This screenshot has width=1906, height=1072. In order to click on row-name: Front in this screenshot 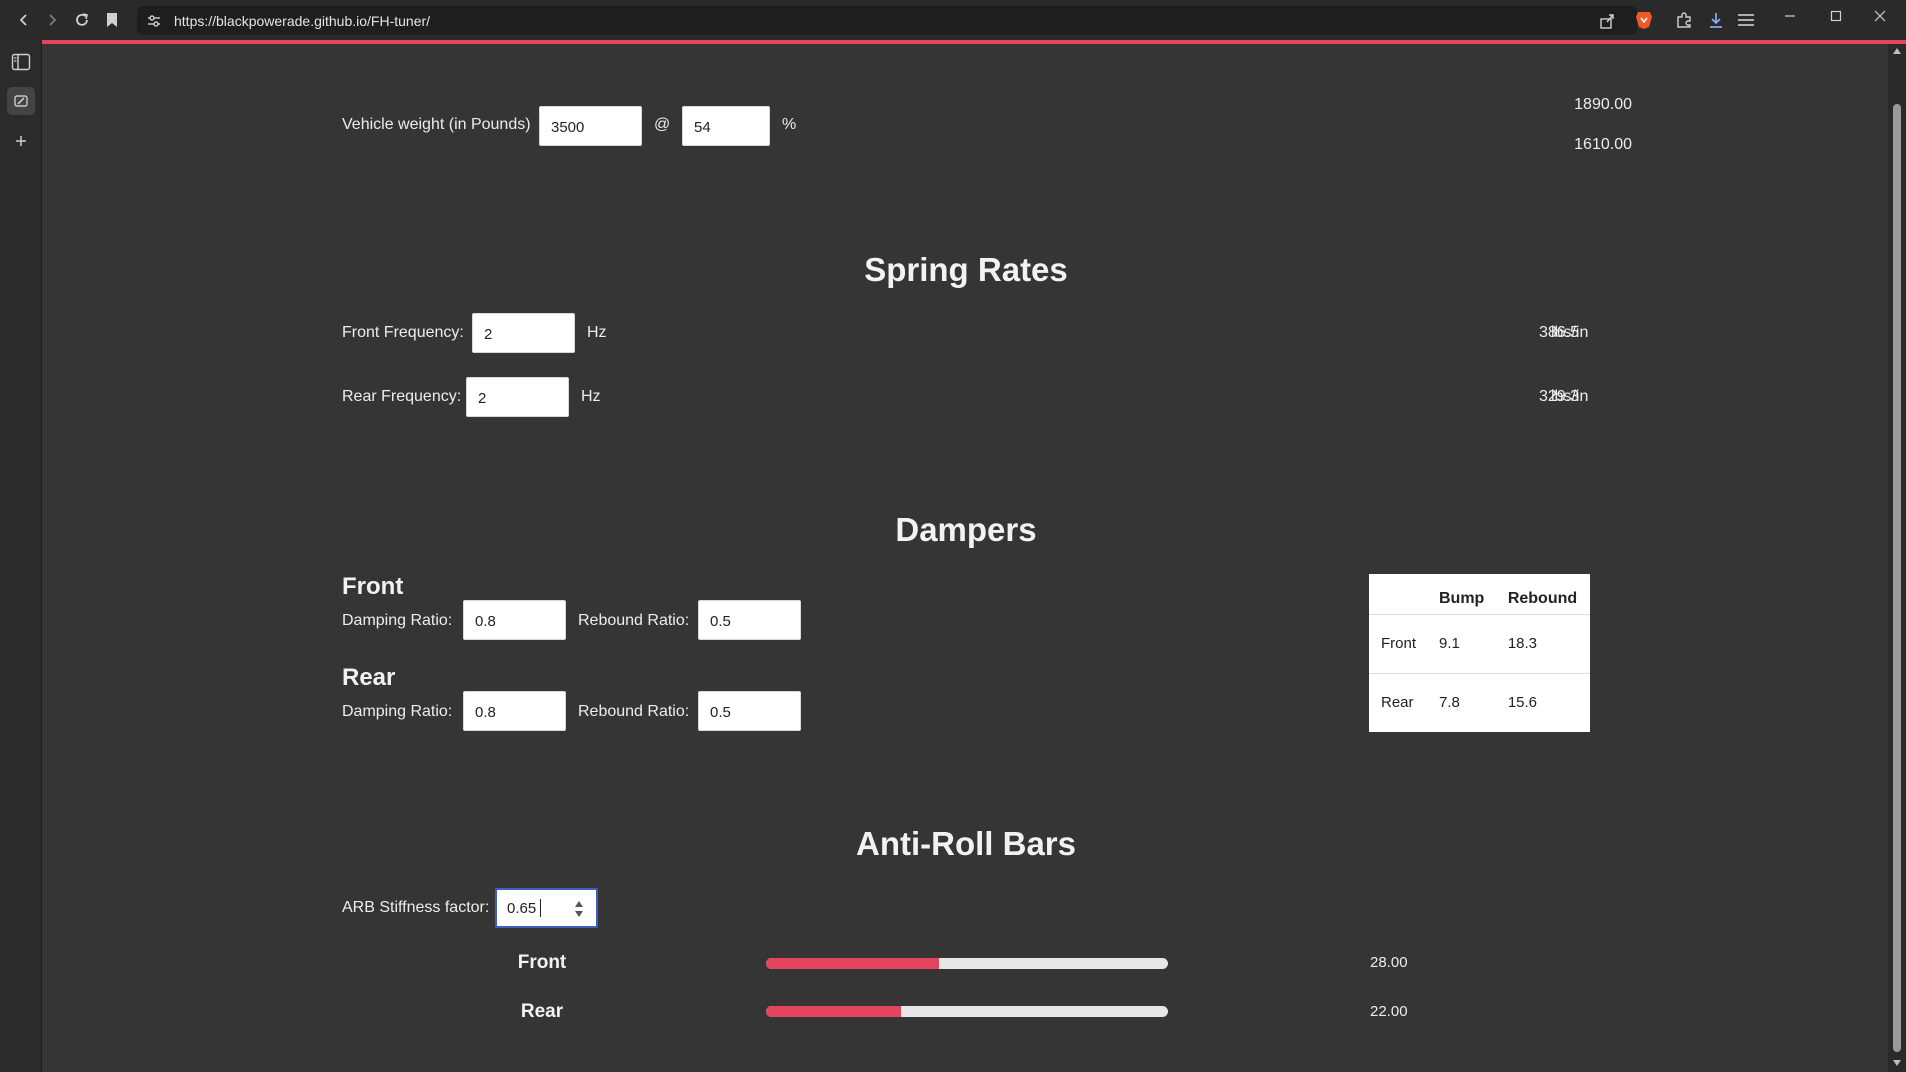, I will do `click(1398, 644)`.